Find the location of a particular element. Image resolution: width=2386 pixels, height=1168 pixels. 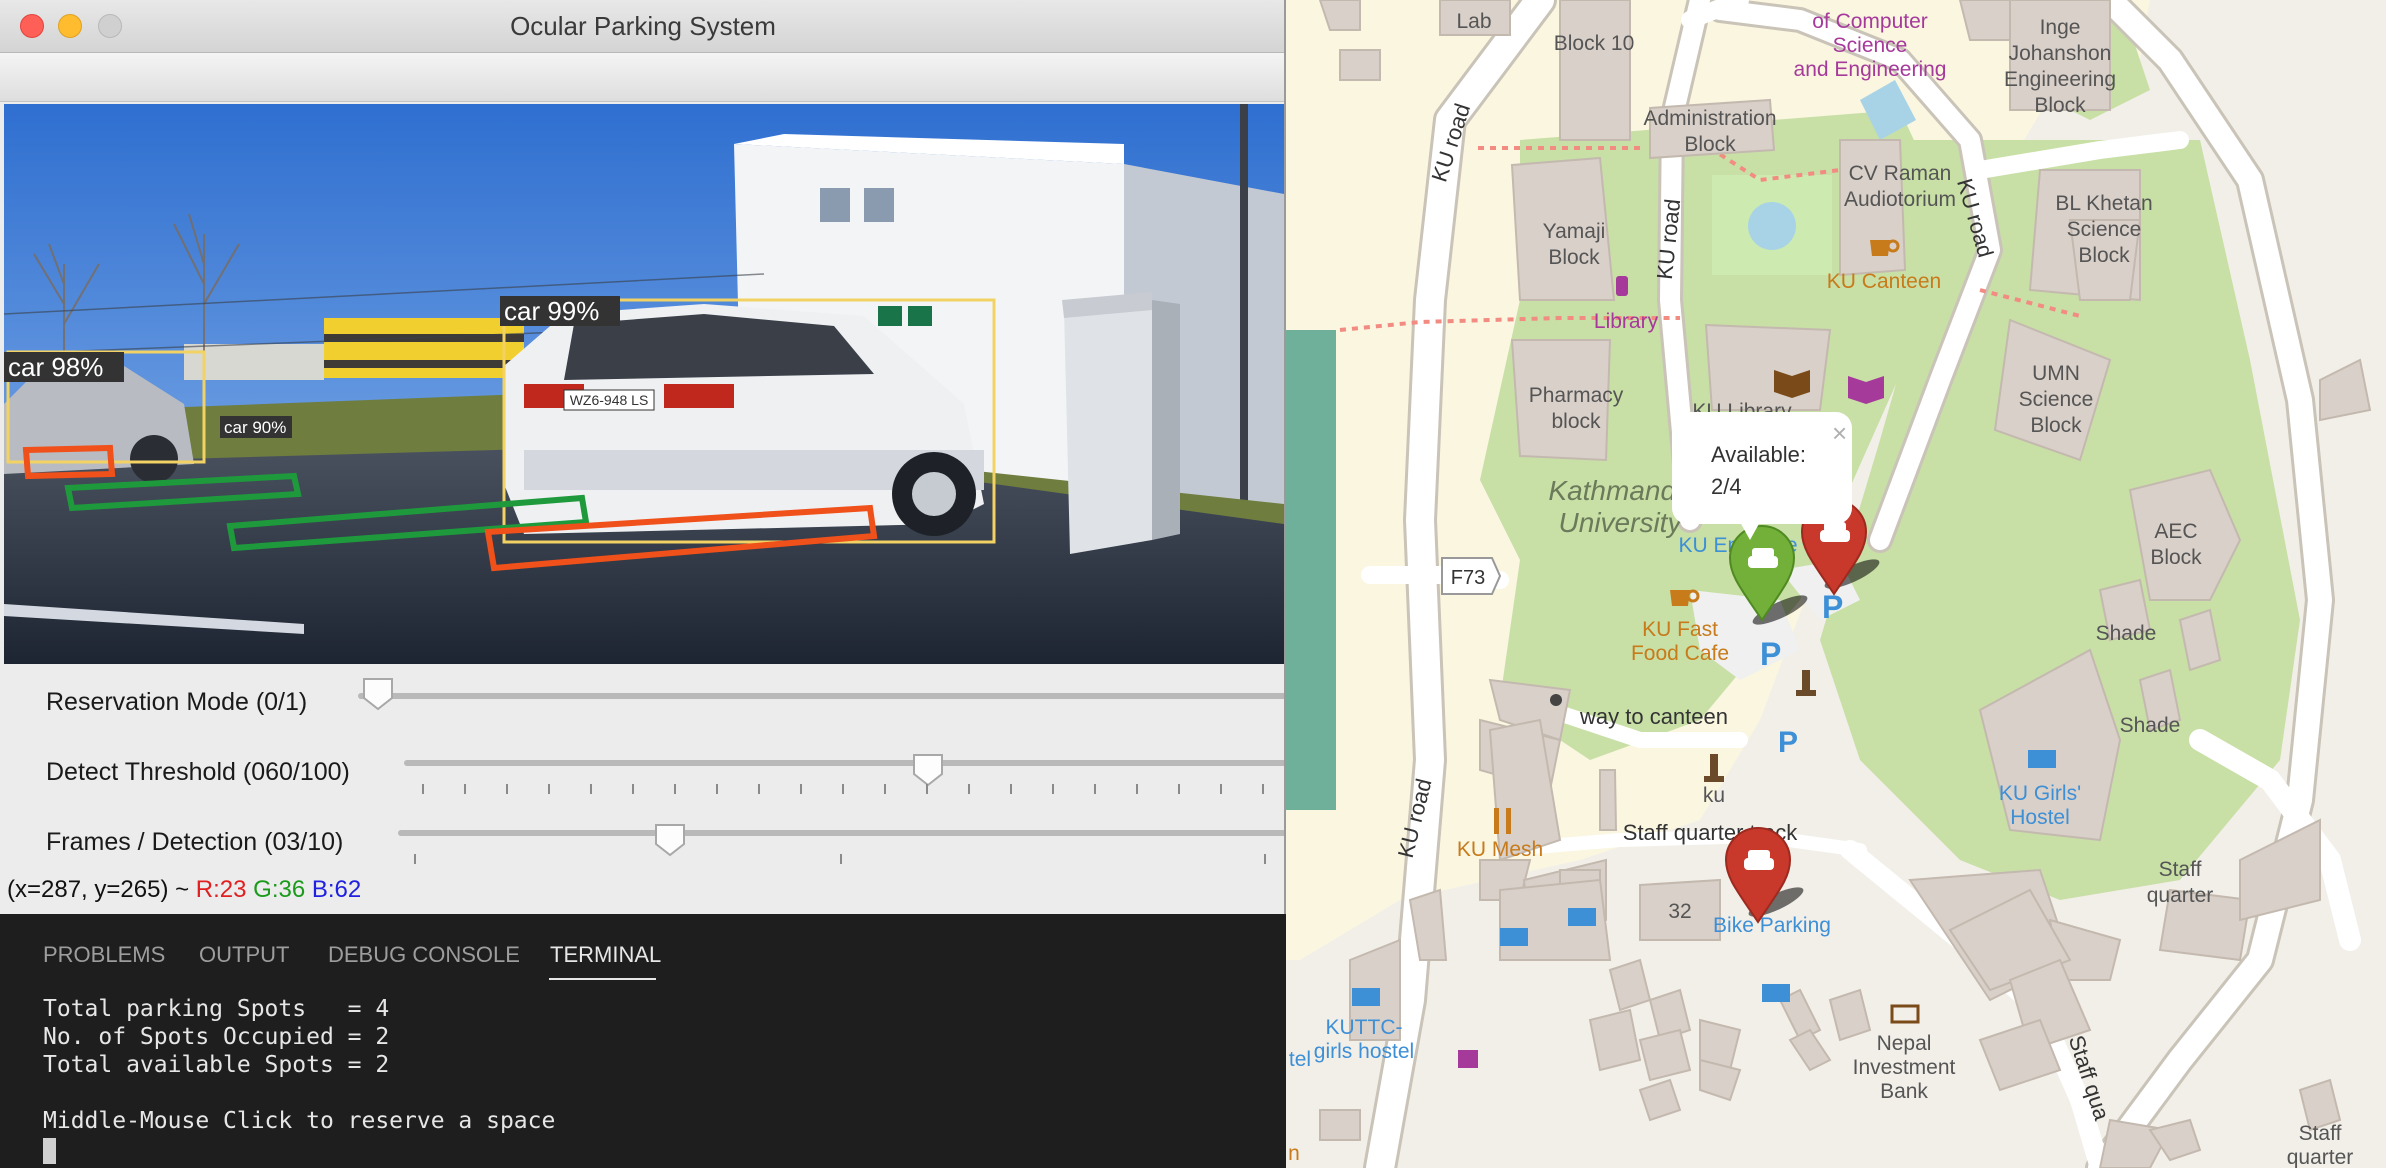

water-strip is located at coordinates (1311, 570).